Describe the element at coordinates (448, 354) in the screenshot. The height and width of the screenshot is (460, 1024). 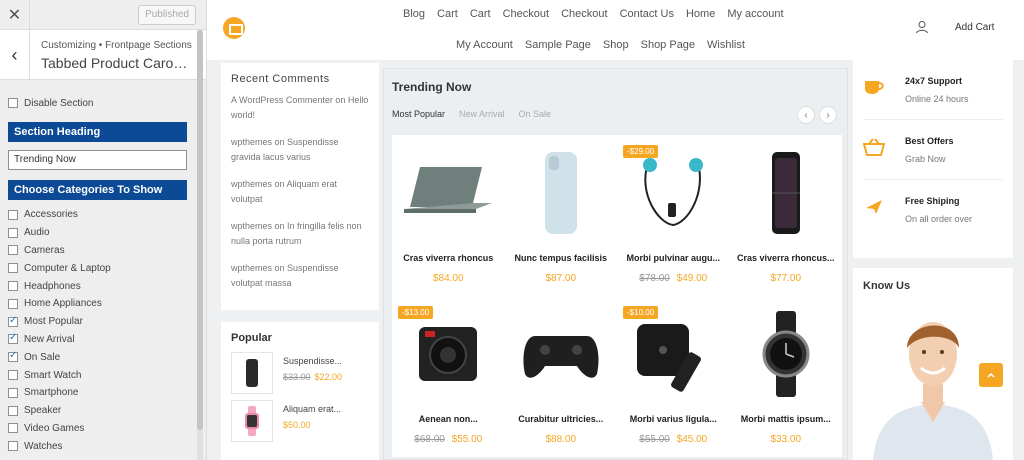
I see `camera-icon` at that location.